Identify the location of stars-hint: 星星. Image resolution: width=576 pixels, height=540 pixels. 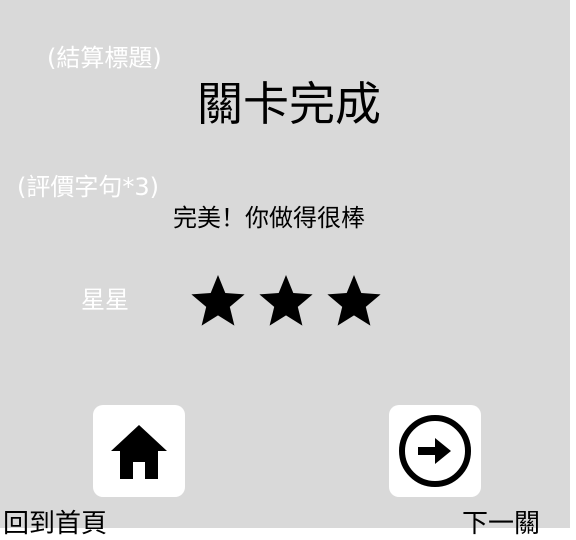
(105, 300).